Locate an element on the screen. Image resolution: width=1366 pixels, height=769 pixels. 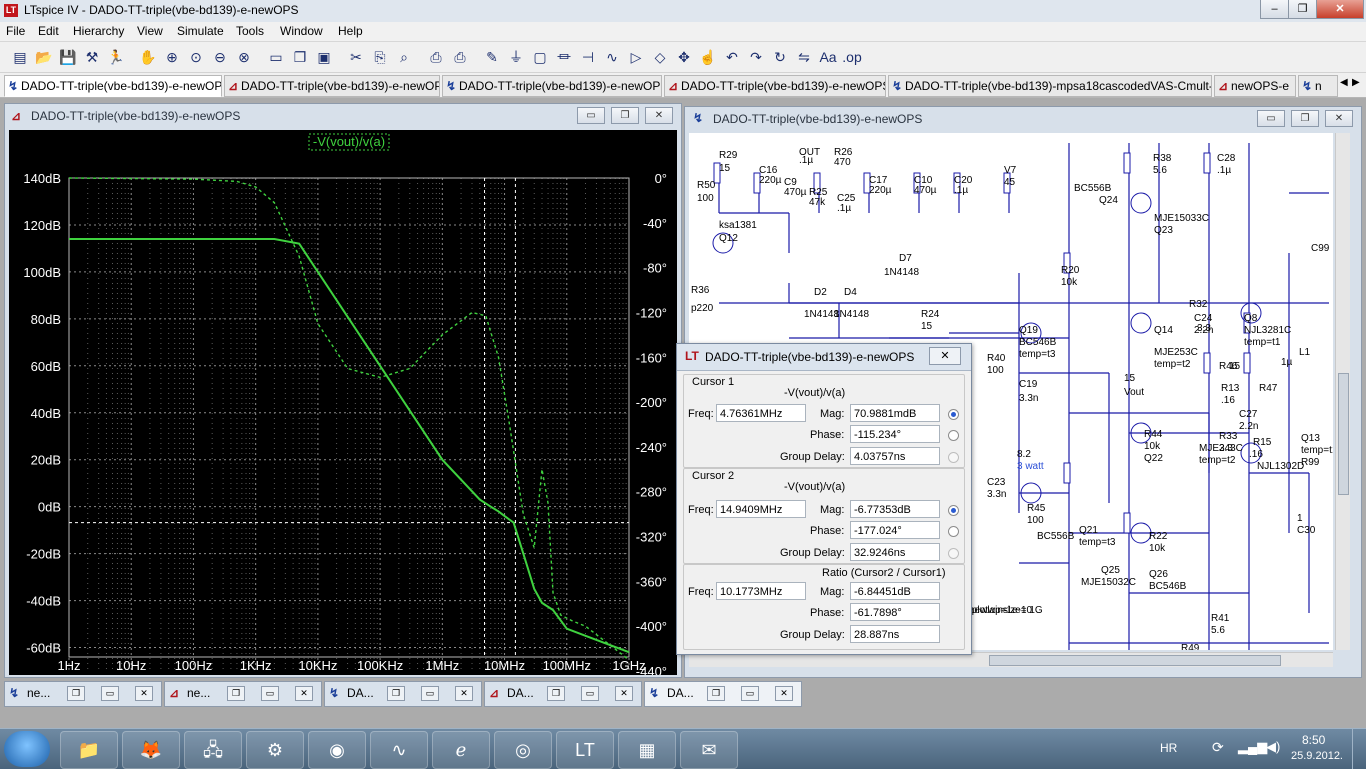
schematic-close-button: ✕ is located at coordinates (1339, 118).